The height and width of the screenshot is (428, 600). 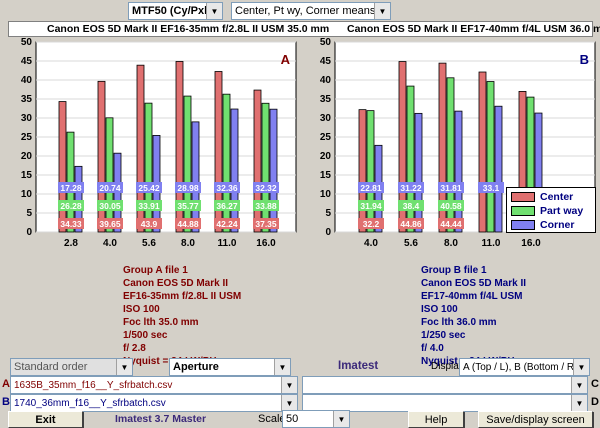 What do you see at coordinates (474, 283) in the screenshot?
I see `group-b-camera: Canon EOS 5D Mark II` at bounding box center [474, 283].